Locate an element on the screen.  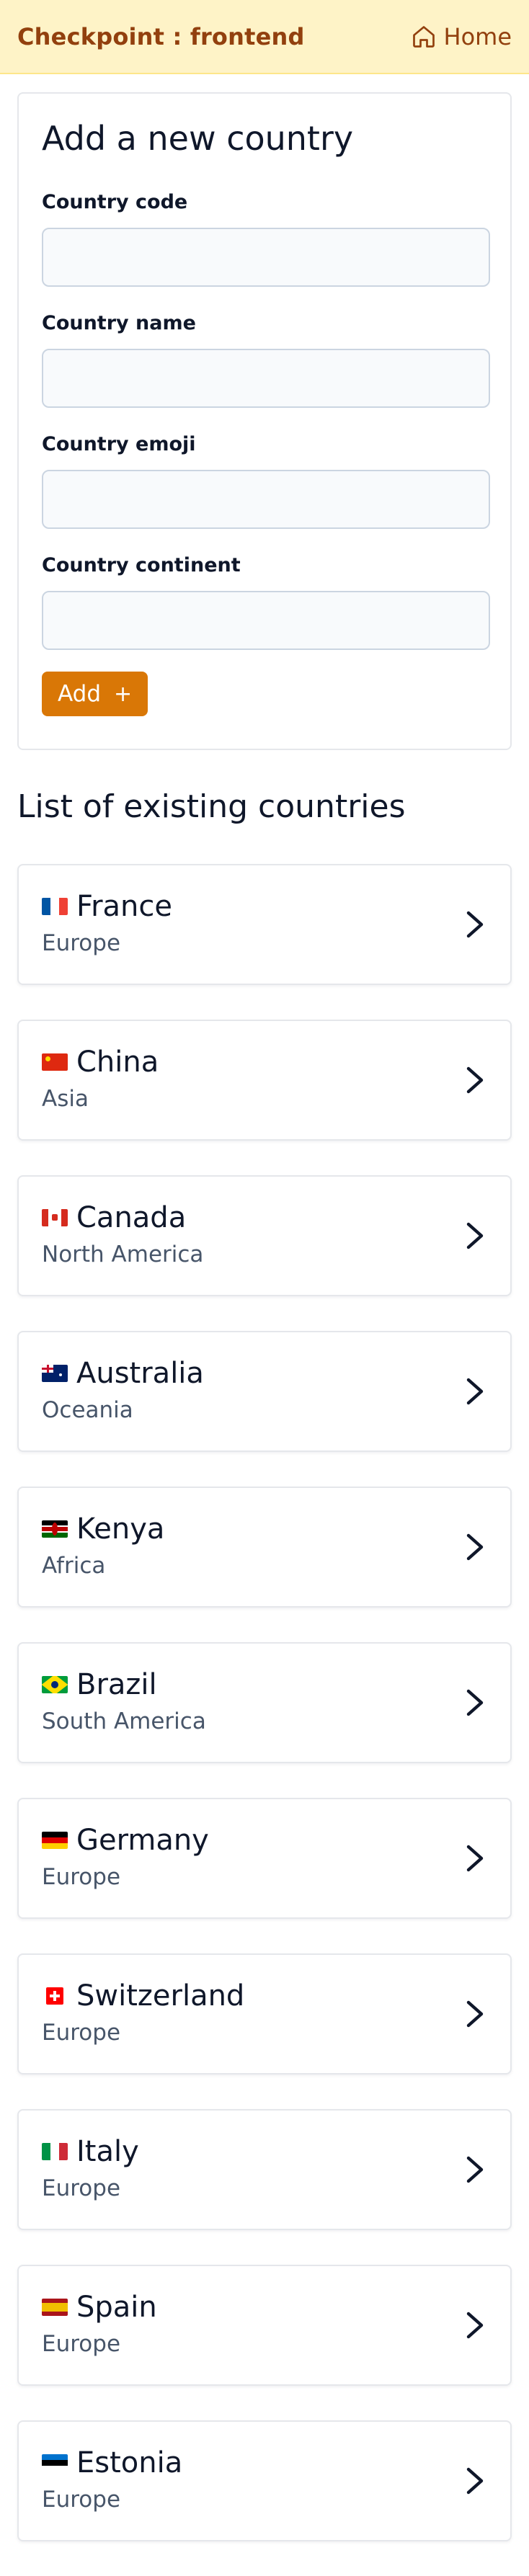
country-name: Estonia is located at coordinates (129, 2462).